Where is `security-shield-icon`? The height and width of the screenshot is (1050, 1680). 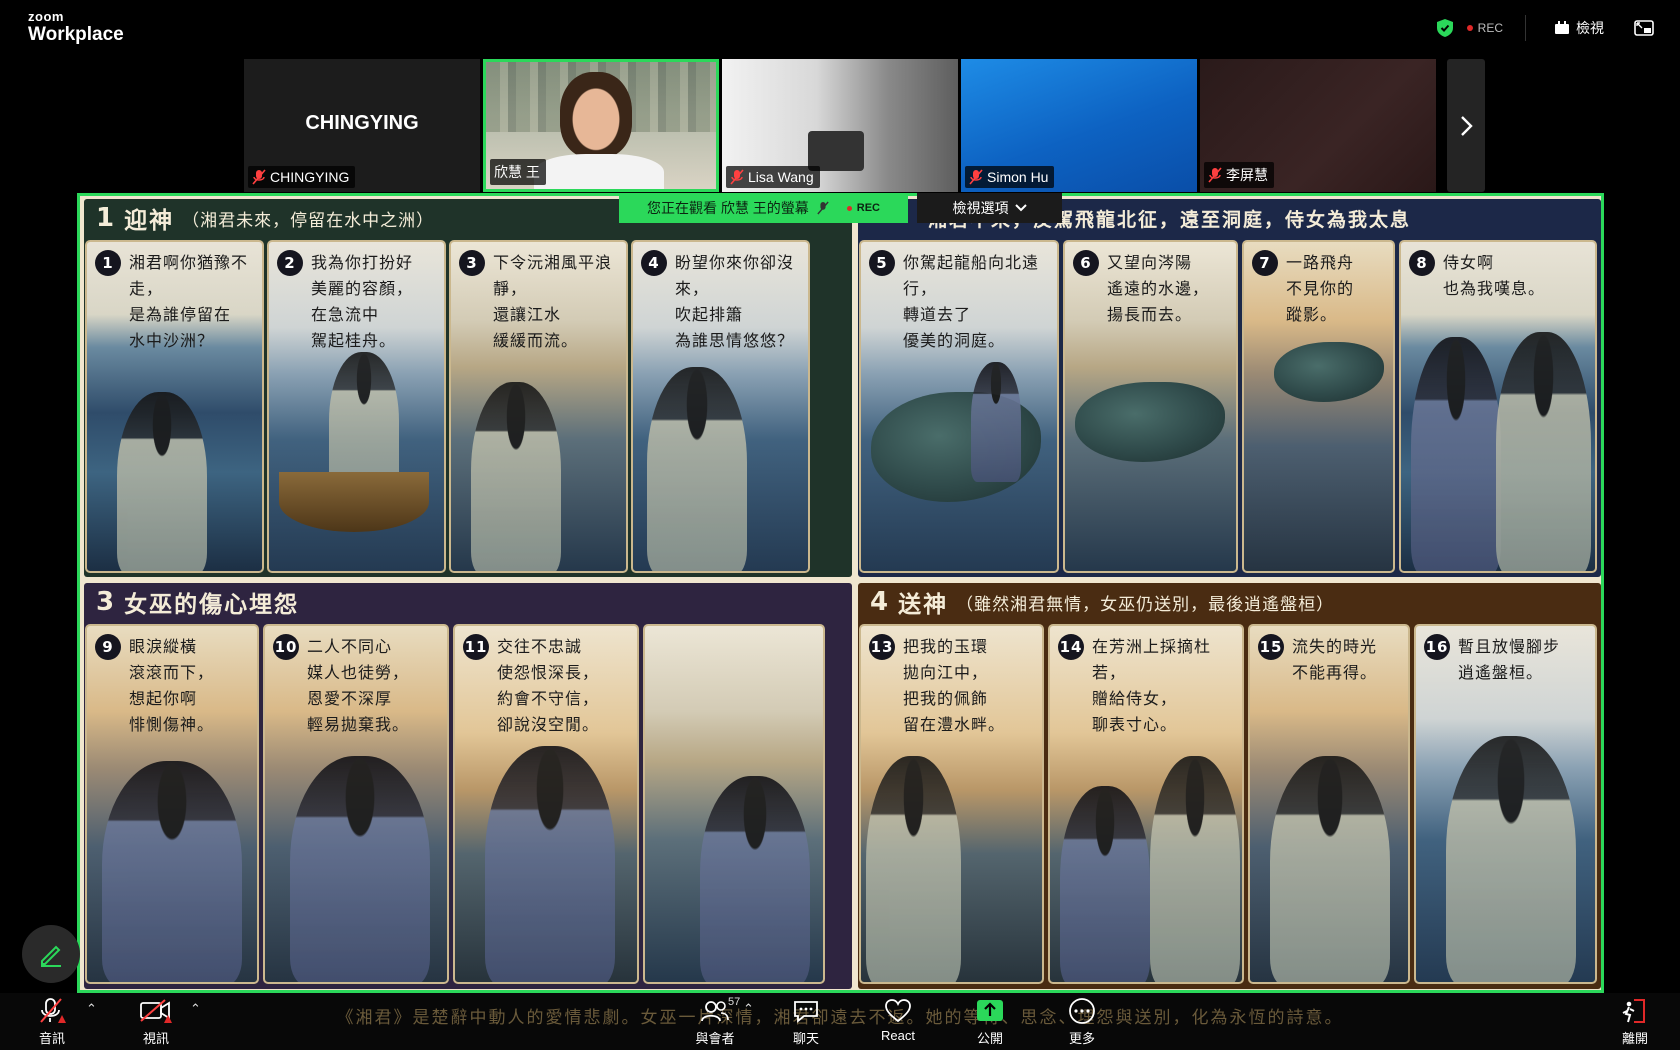
security-shield-icon is located at coordinates (1444, 28).